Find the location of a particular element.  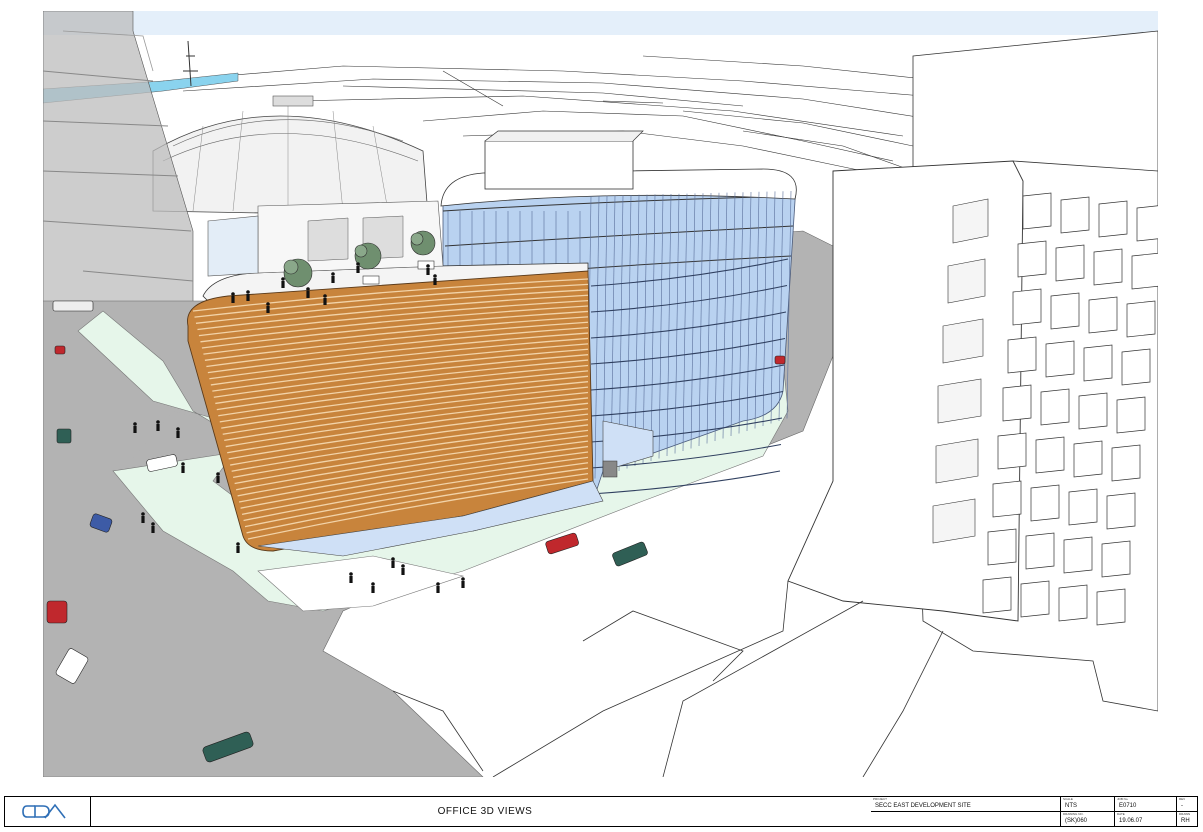

scale-drawing-cell: SCALE NTS DRAWING NO. (SK)060 is located at coordinates (1088, 811).